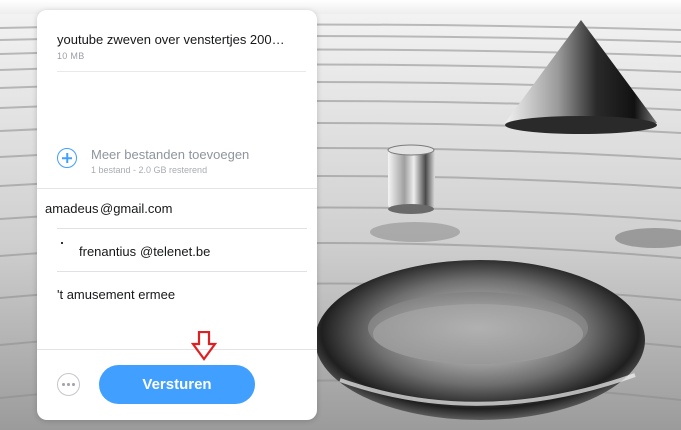 The height and width of the screenshot is (430, 681). What do you see at coordinates (181, 71) in the screenshot?
I see `file-divider` at bounding box center [181, 71].